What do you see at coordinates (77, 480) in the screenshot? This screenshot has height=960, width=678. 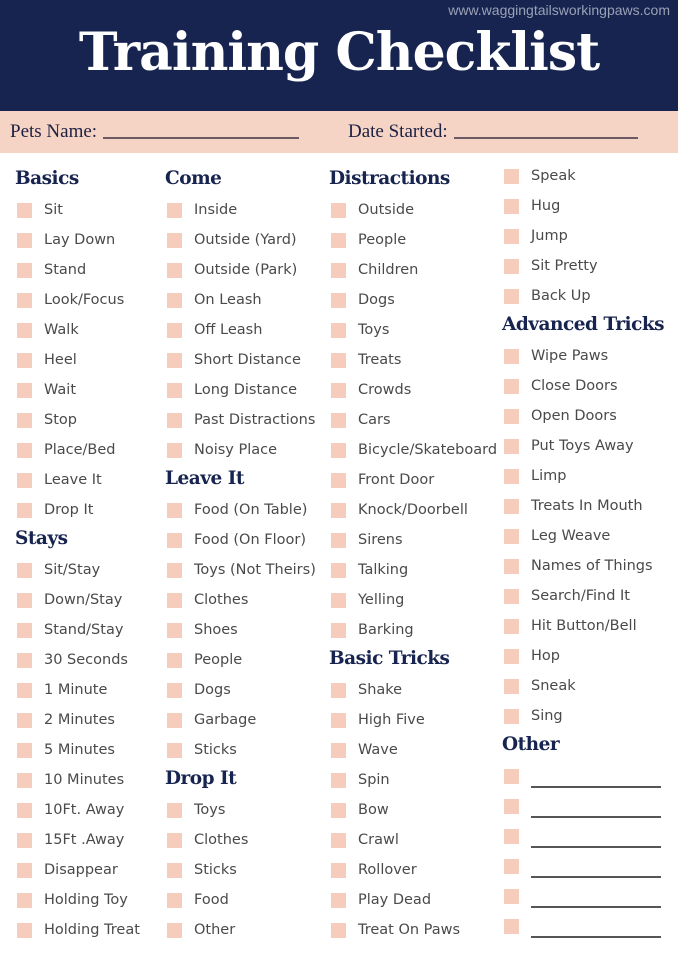 I see `checklist-item: Leave It` at bounding box center [77, 480].